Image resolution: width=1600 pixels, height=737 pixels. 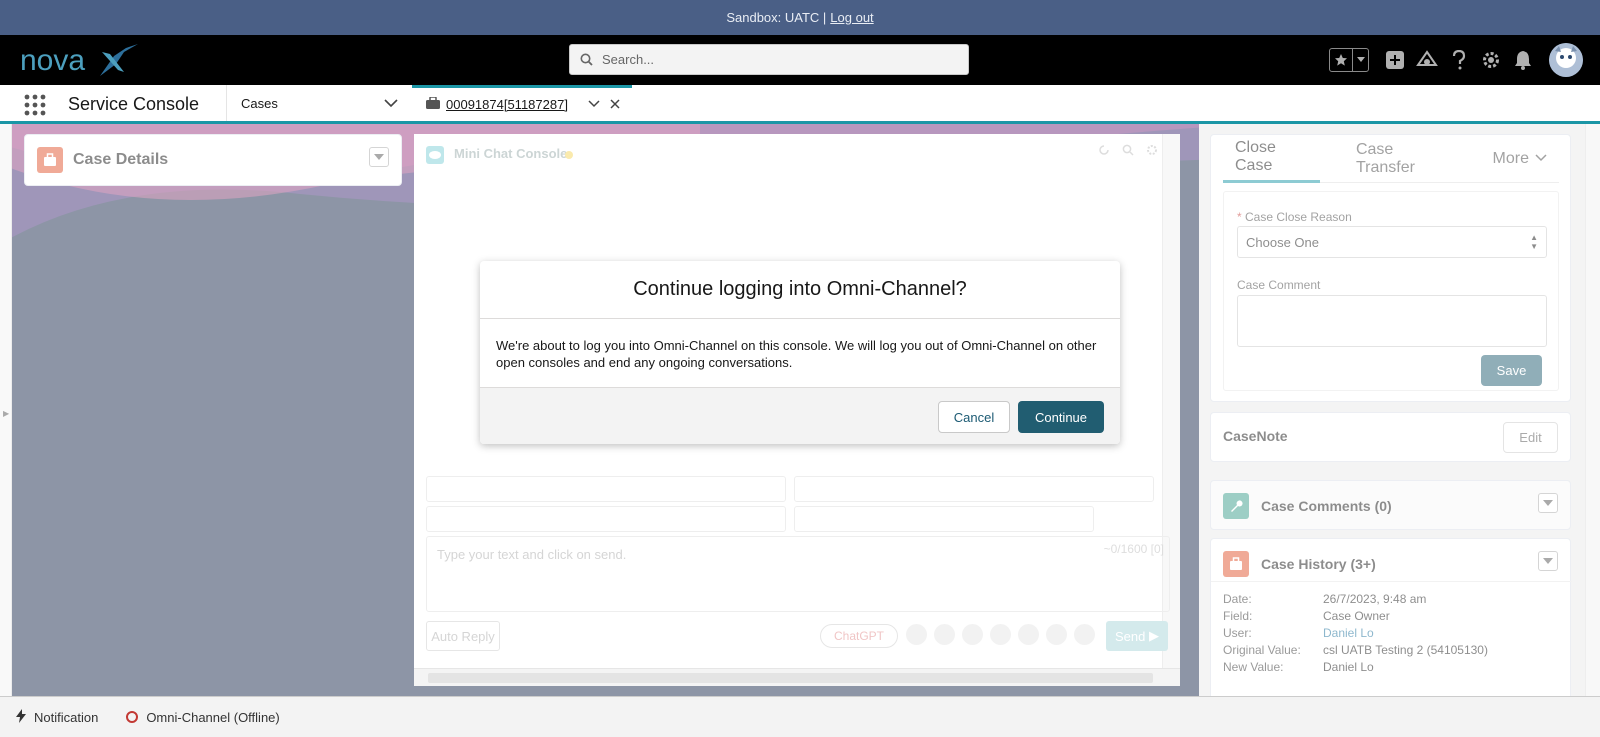 What do you see at coordinates (800, 290) in the screenshot?
I see `modal-title: Continue logging into Omni-Channel?` at bounding box center [800, 290].